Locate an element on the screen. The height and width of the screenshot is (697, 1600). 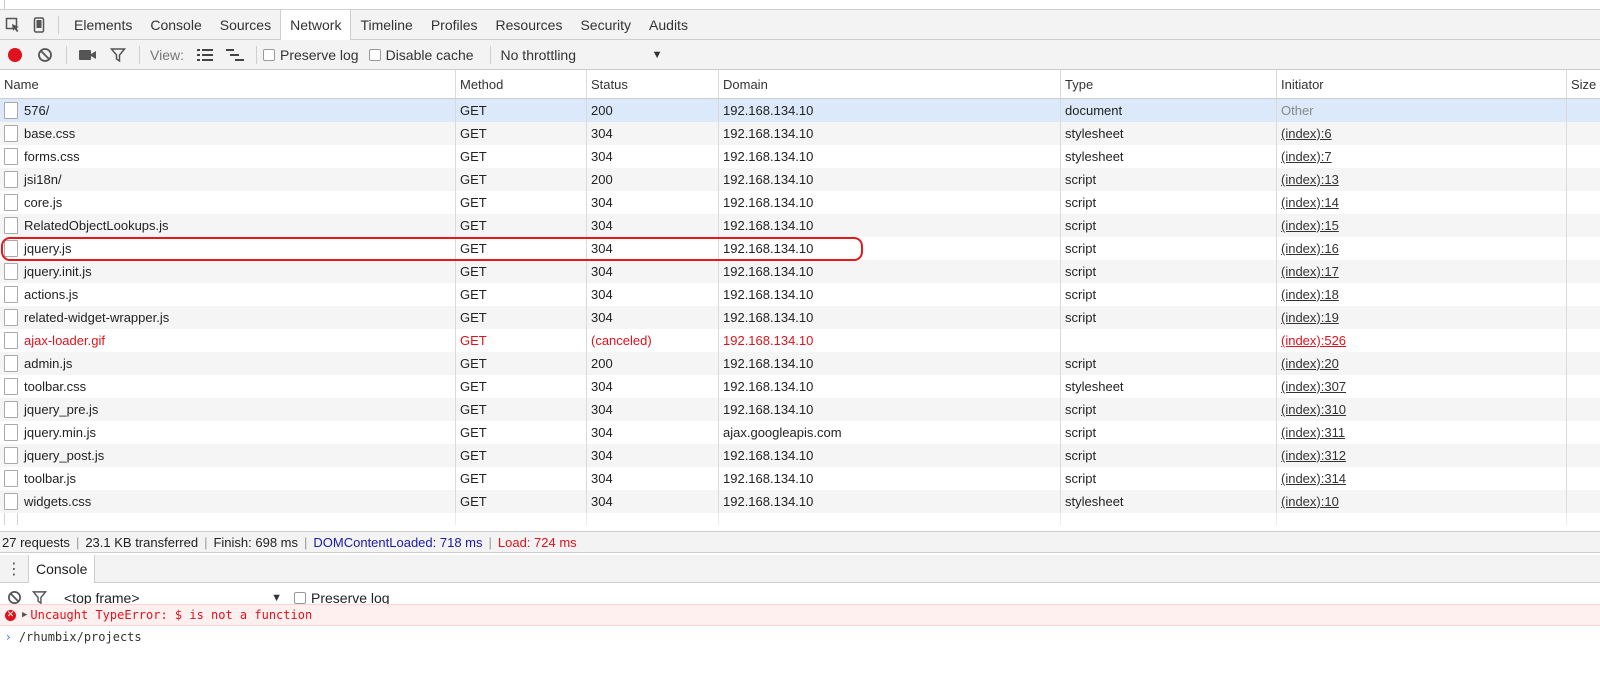
filter-button is located at coordinates (118, 55).